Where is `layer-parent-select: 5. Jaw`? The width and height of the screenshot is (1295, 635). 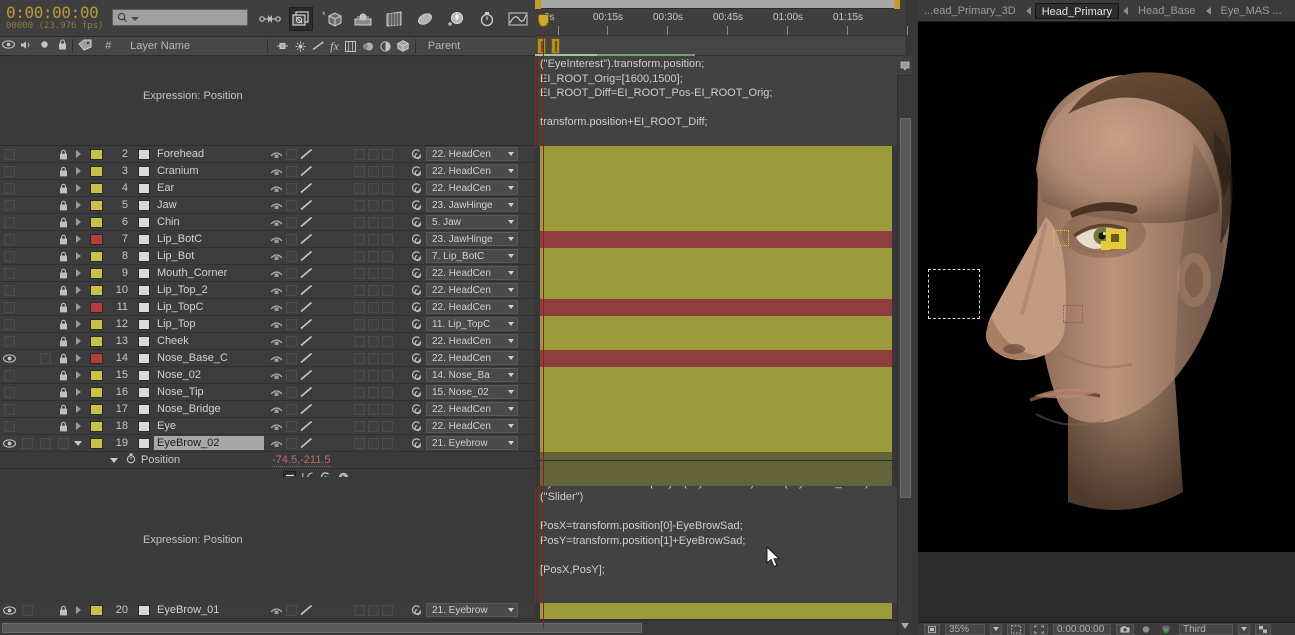 layer-parent-select: 5. Jaw is located at coordinates (476, 222).